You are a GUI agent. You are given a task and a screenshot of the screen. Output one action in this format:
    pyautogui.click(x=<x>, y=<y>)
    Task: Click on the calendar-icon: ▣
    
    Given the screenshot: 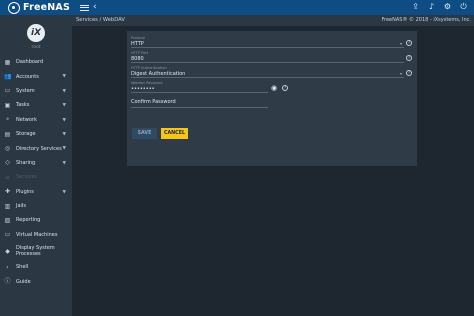 What is the action you would take?
    pyautogui.click(x=7, y=105)
    